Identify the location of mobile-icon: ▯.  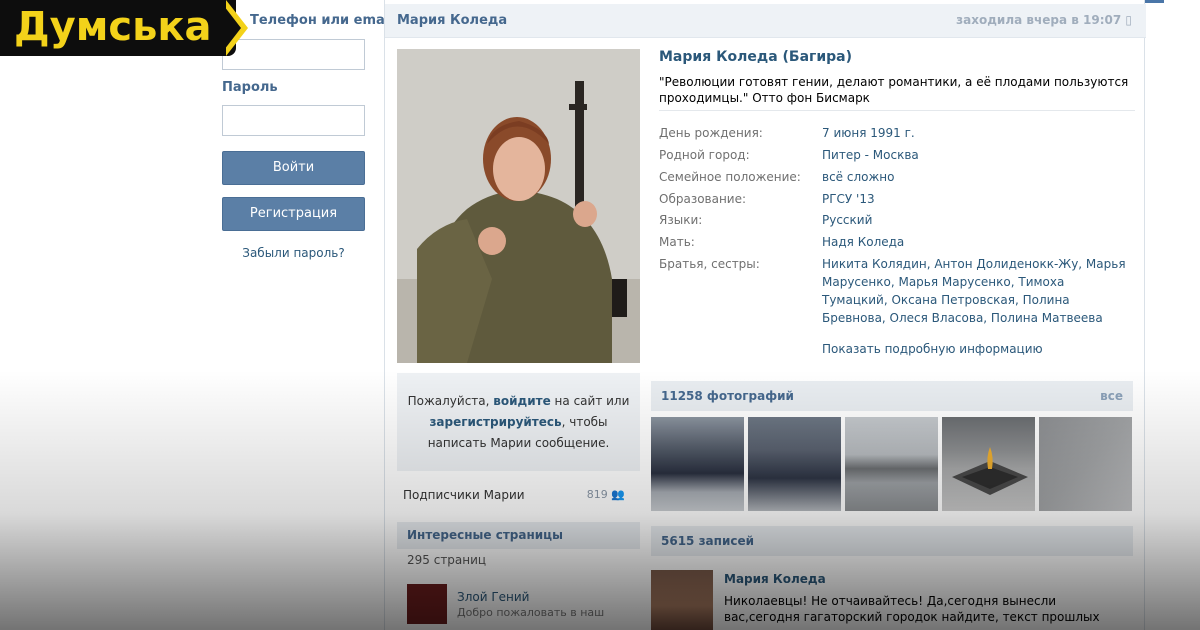
(1128, 20).